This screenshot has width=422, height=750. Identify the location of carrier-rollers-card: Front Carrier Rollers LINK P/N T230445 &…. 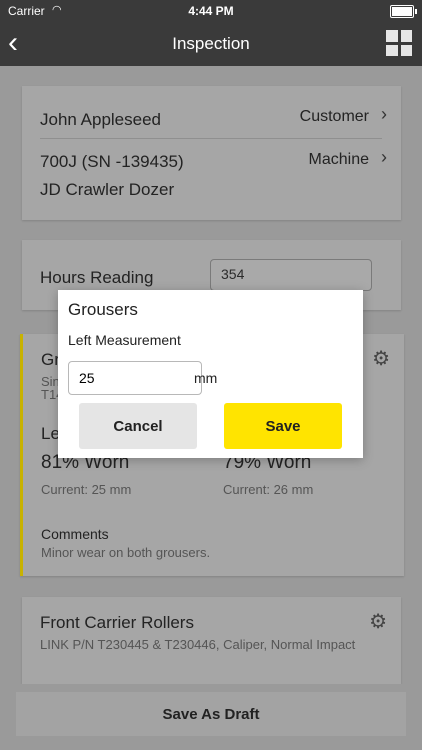
(211, 640).